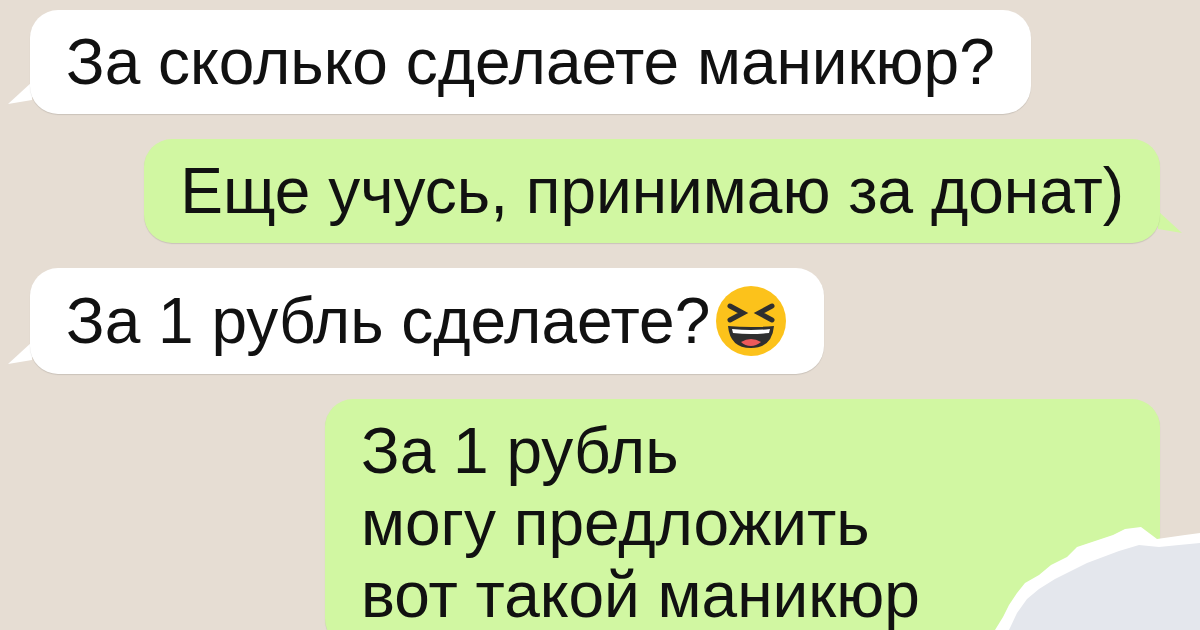 The image size is (1200, 630). What do you see at coordinates (530, 62) in the screenshot?
I see `message-text: За сколько сделаете маникюр?` at bounding box center [530, 62].